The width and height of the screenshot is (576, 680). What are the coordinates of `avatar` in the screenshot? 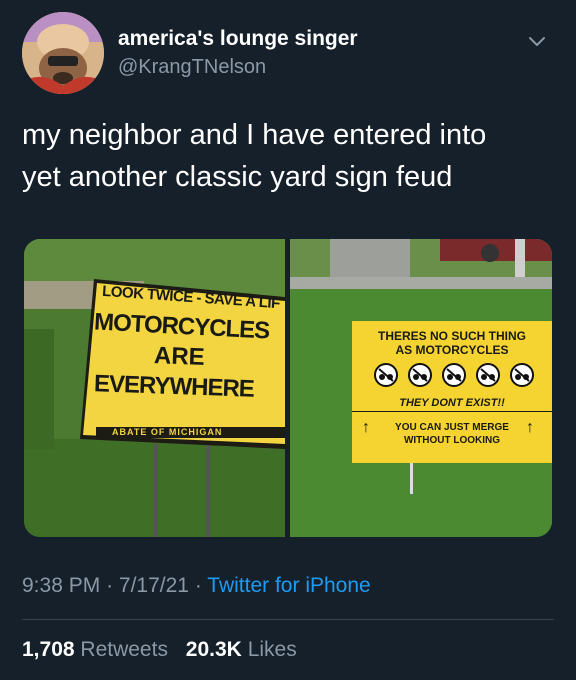 It's located at (63, 53).